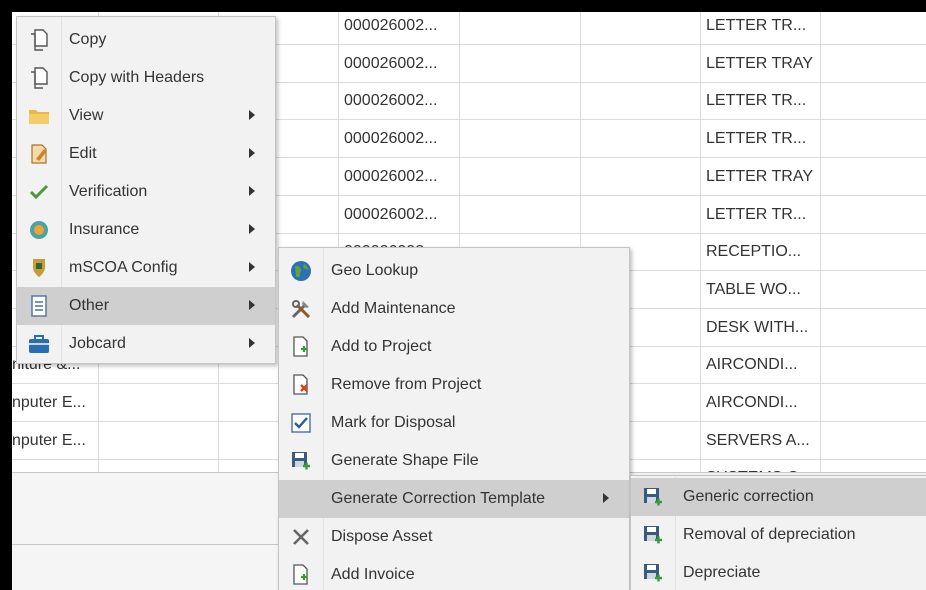 Image resolution: width=926 pixels, height=590 pixels. What do you see at coordinates (393, 422) in the screenshot?
I see `menu-item-label: Mark for Disposal` at bounding box center [393, 422].